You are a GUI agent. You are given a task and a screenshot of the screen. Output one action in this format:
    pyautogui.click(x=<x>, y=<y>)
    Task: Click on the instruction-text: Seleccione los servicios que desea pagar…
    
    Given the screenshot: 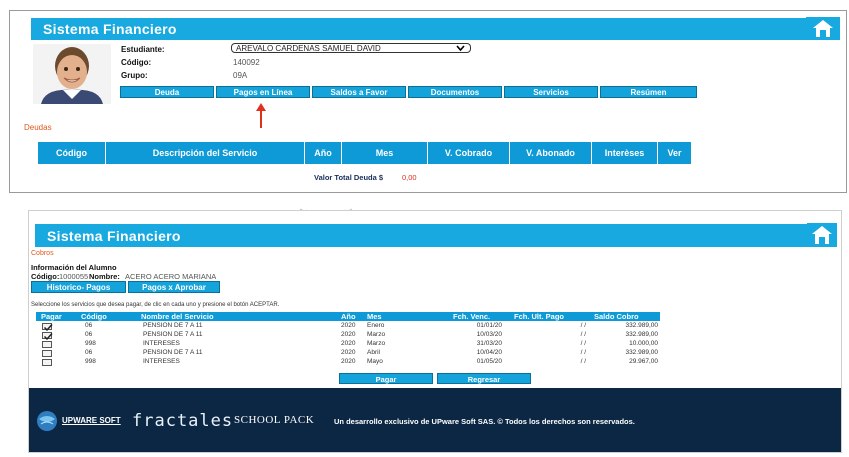 What is the action you would take?
    pyautogui.click(x=155, y=305)
    